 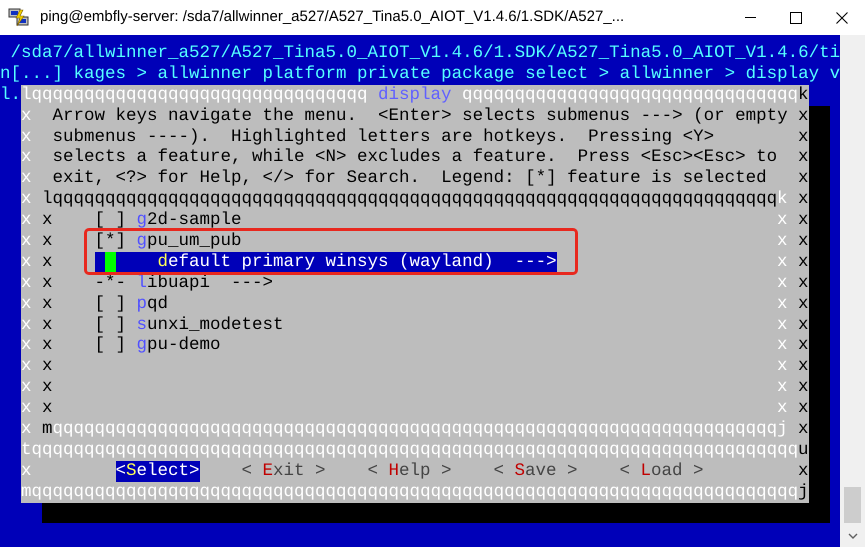 I want to click on border-glyphs: t, so click(x=26, y=450).